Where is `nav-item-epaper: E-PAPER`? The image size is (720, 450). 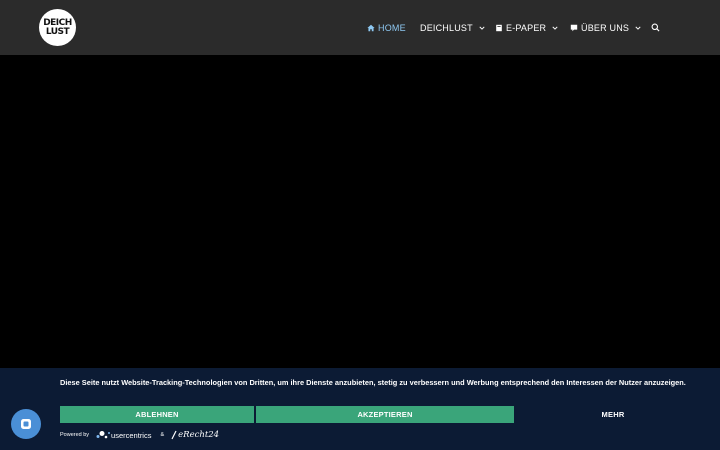 nav-item-epaper: E-PAPER is located at coordinates (526, 27).